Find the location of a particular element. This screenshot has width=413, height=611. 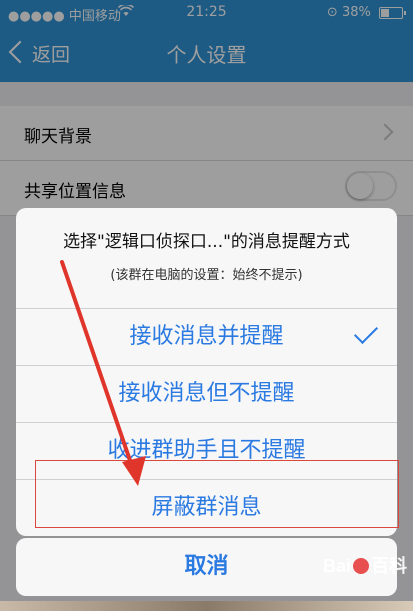

option-receive-no-notify: 接收消息但不提醒 is located at coordinates (206, 394).